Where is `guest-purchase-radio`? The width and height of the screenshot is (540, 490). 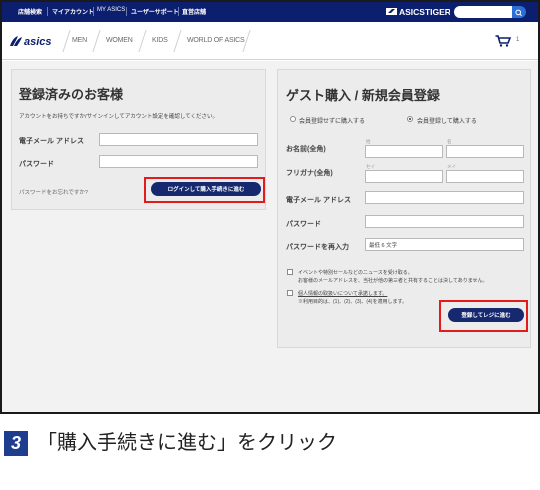
guest-purchase-radio is located at coordinates (293, 119).